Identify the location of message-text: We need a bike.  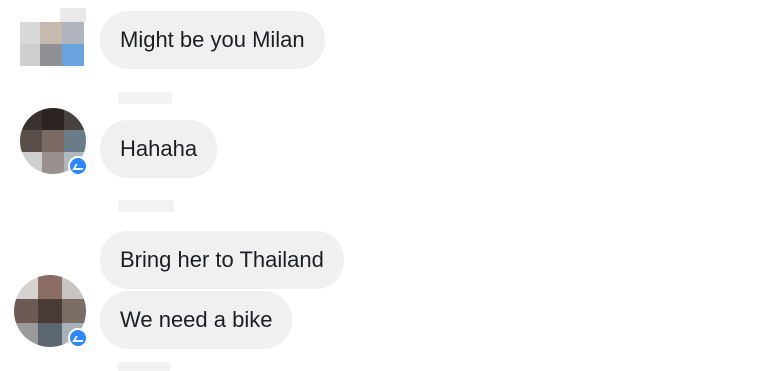
(196, 319).